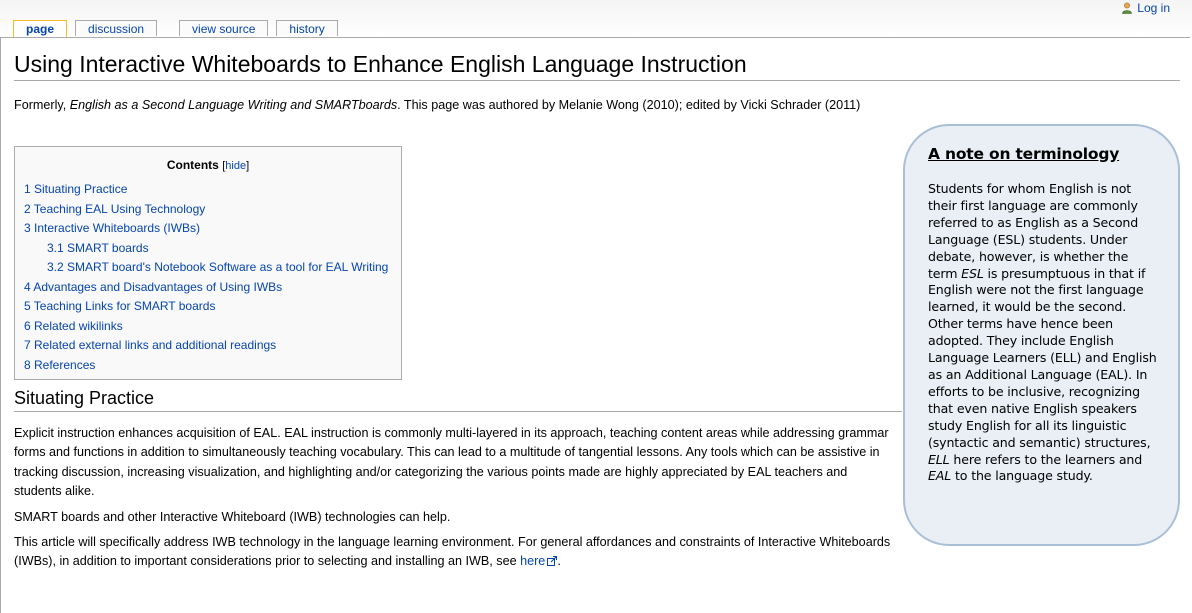 Image resolution: width=1192 pixels, height=613 pixels. Describe the element at coordinates (1024, 154) in the screenshot. I see `note-title: A note on terminology` at that location.